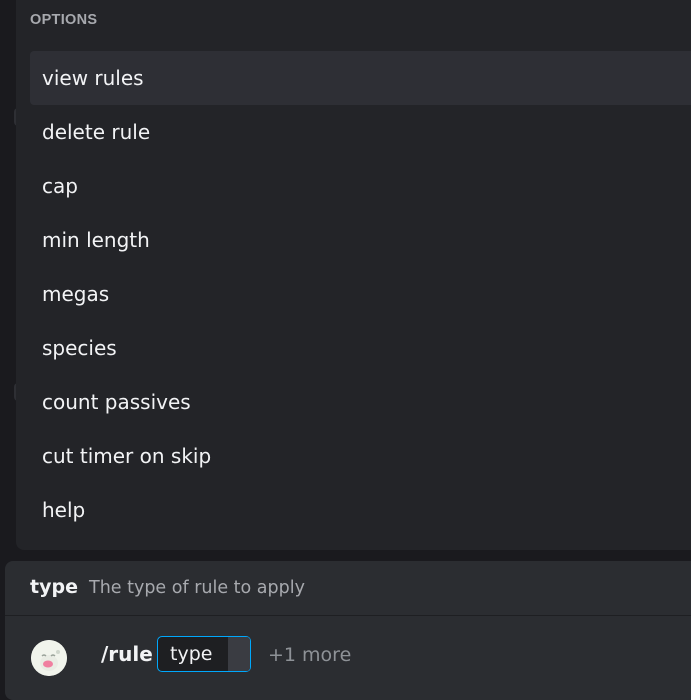  I want to click on option-count-passives: count passives, so click(360, 402).